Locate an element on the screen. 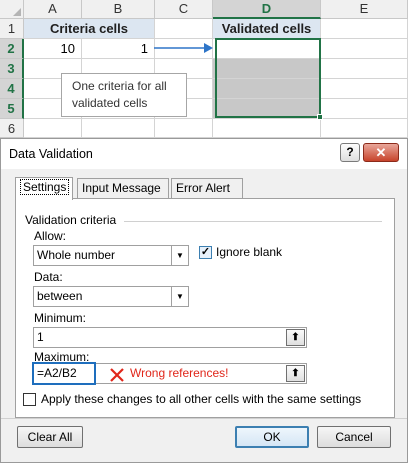  ignore-blank-label: Ignore blank is located at coordinates (249, 252).